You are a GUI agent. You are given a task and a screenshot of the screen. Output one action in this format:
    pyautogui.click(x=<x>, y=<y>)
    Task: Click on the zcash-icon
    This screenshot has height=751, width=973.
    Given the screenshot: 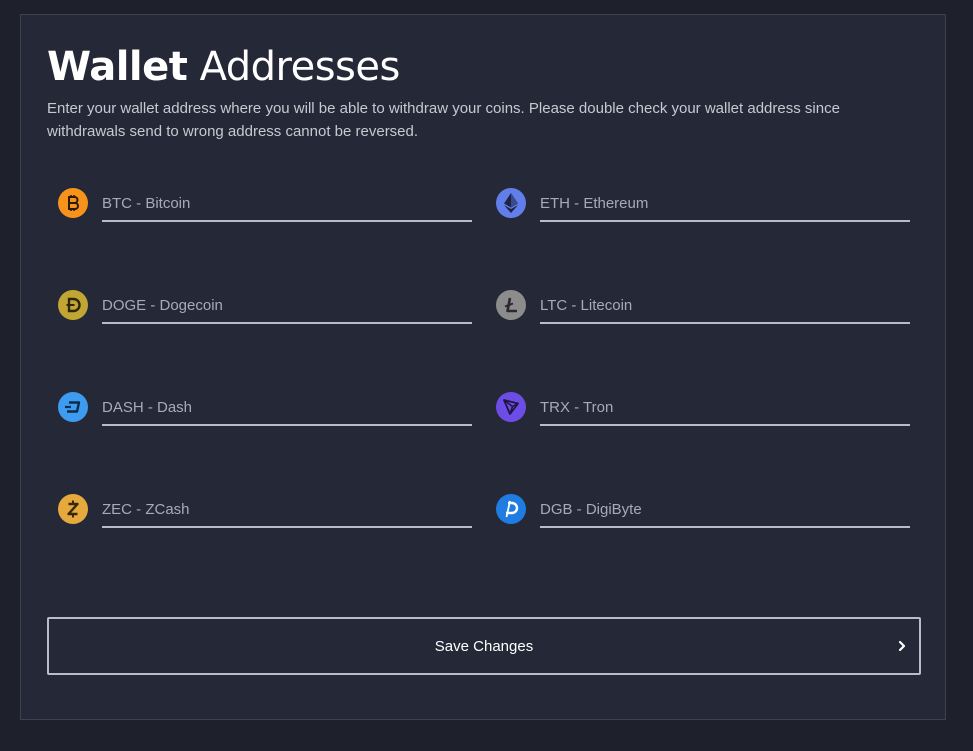 What is the action you would take?
    pyautogui.click(x=73, y=509)
    